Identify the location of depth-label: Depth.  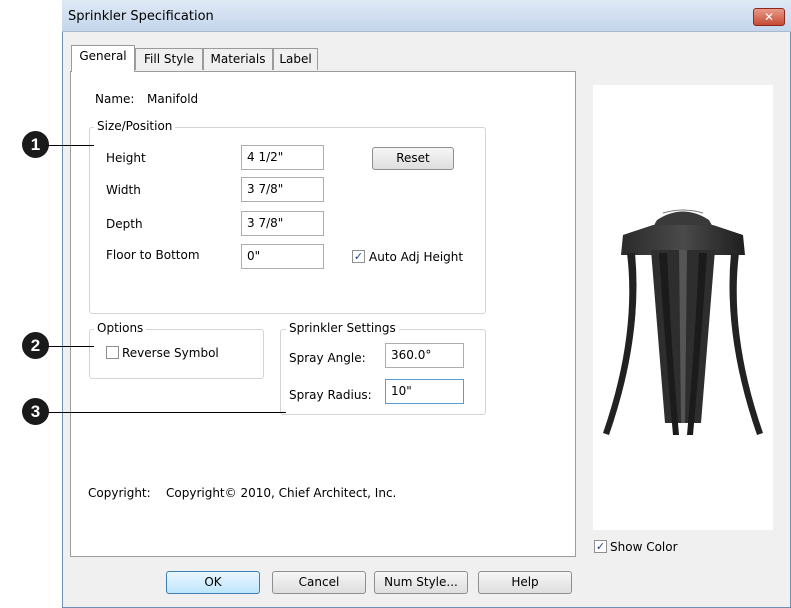
(124, 224).